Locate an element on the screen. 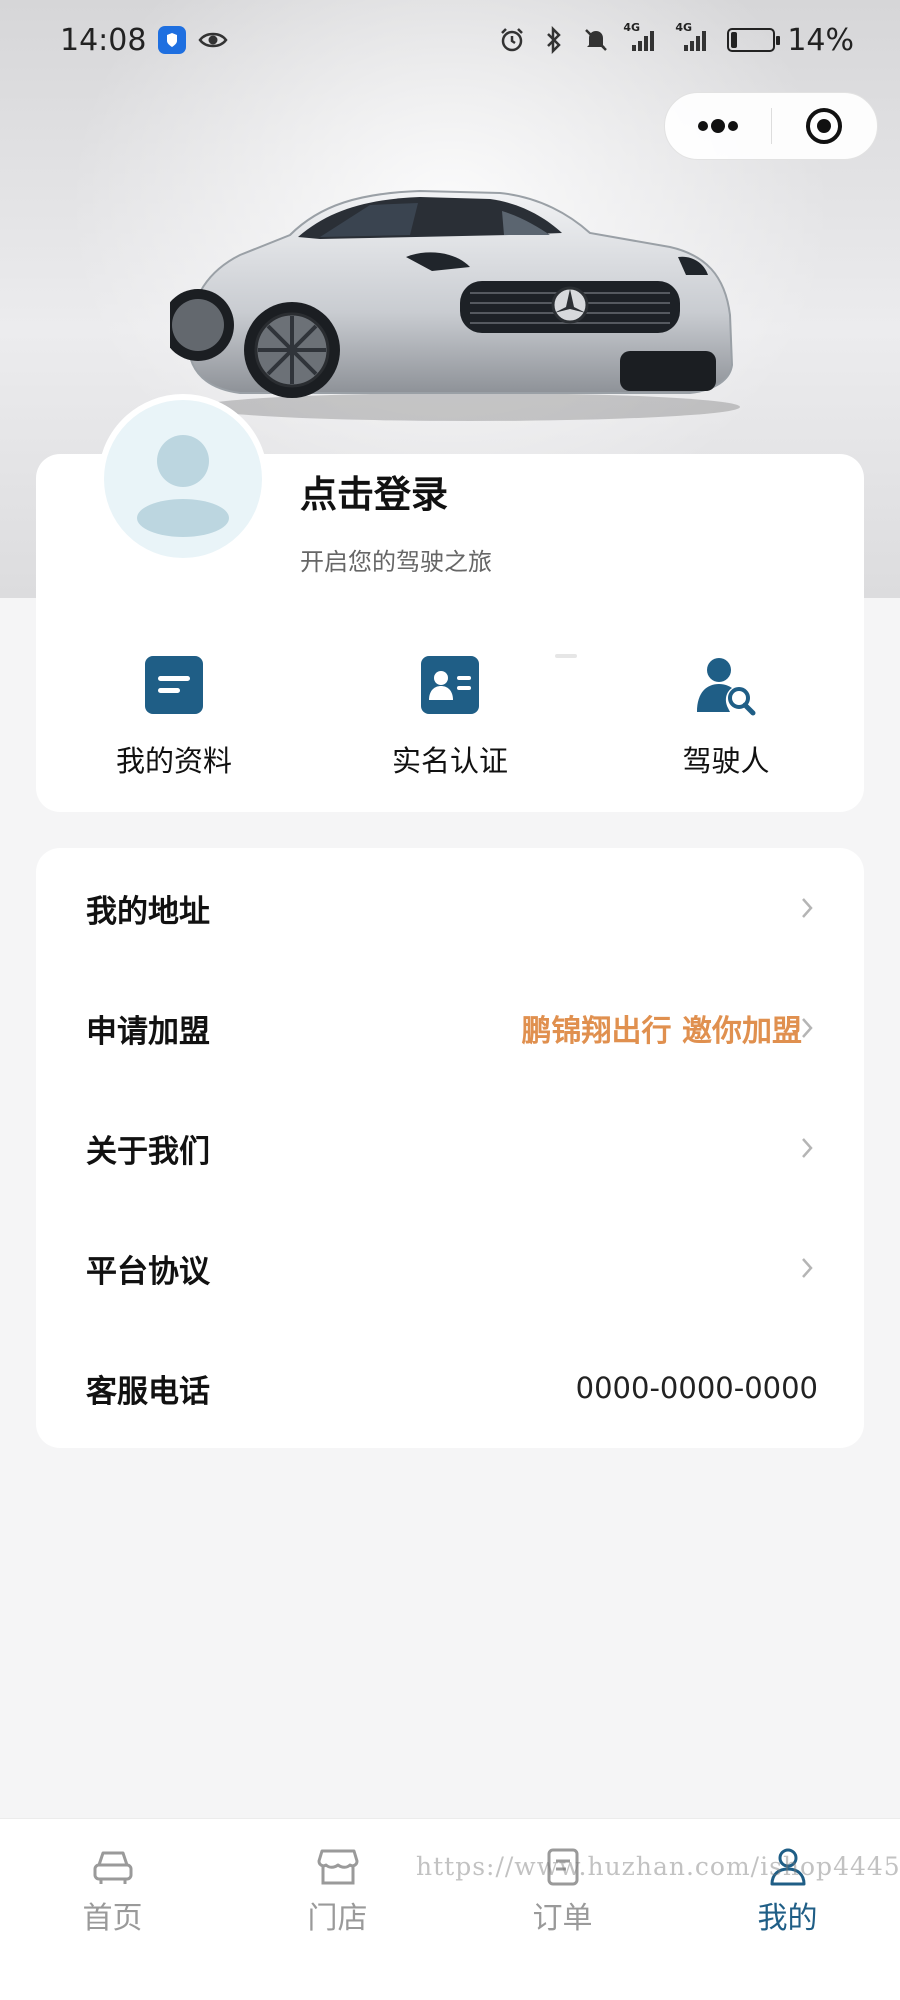 This screenshot has height=2000, width=900. network-type-2: 4G is located at coordinates (683, 27).